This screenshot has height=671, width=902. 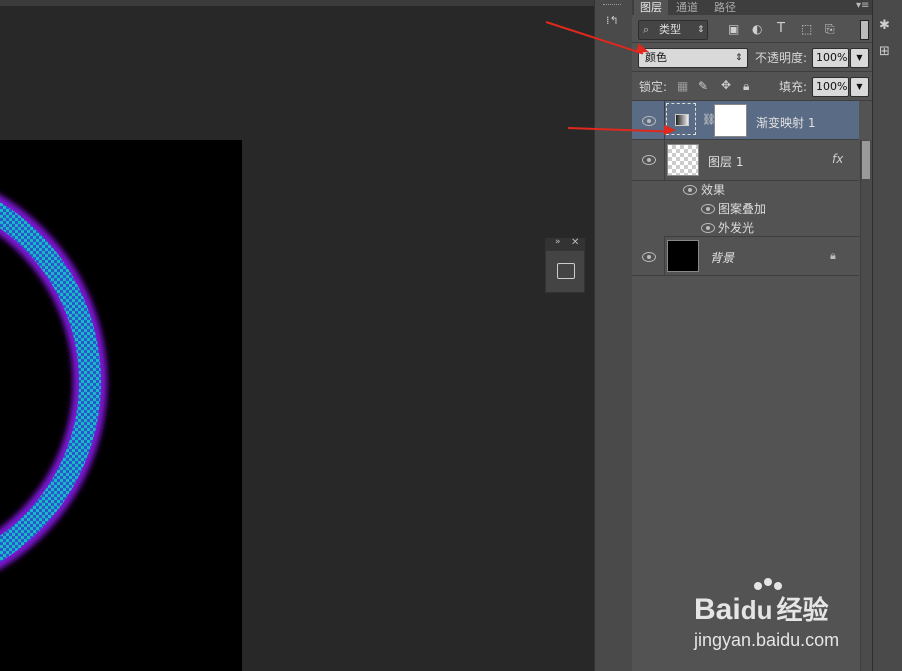 I want to click on watermark-brand: Bai, so click(x=717, y=609).